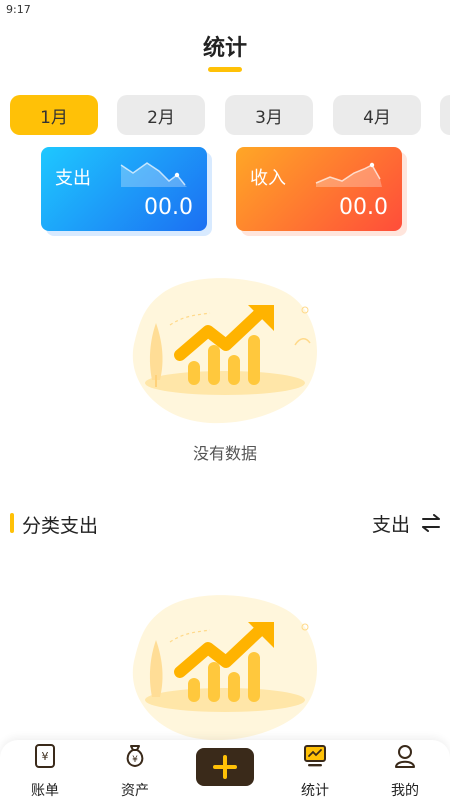  Describe the element at coordinates (268, 178) in the screenshot. I see `income-label: 收入` at that location.